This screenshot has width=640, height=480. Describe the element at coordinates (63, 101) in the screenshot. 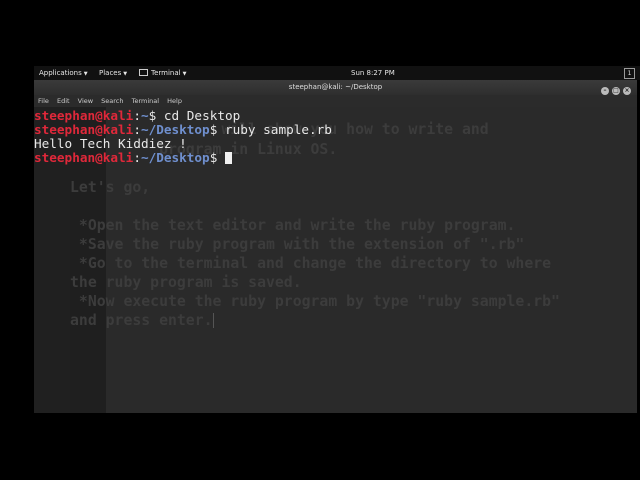

I see `menu-edit: Edit` at that location.